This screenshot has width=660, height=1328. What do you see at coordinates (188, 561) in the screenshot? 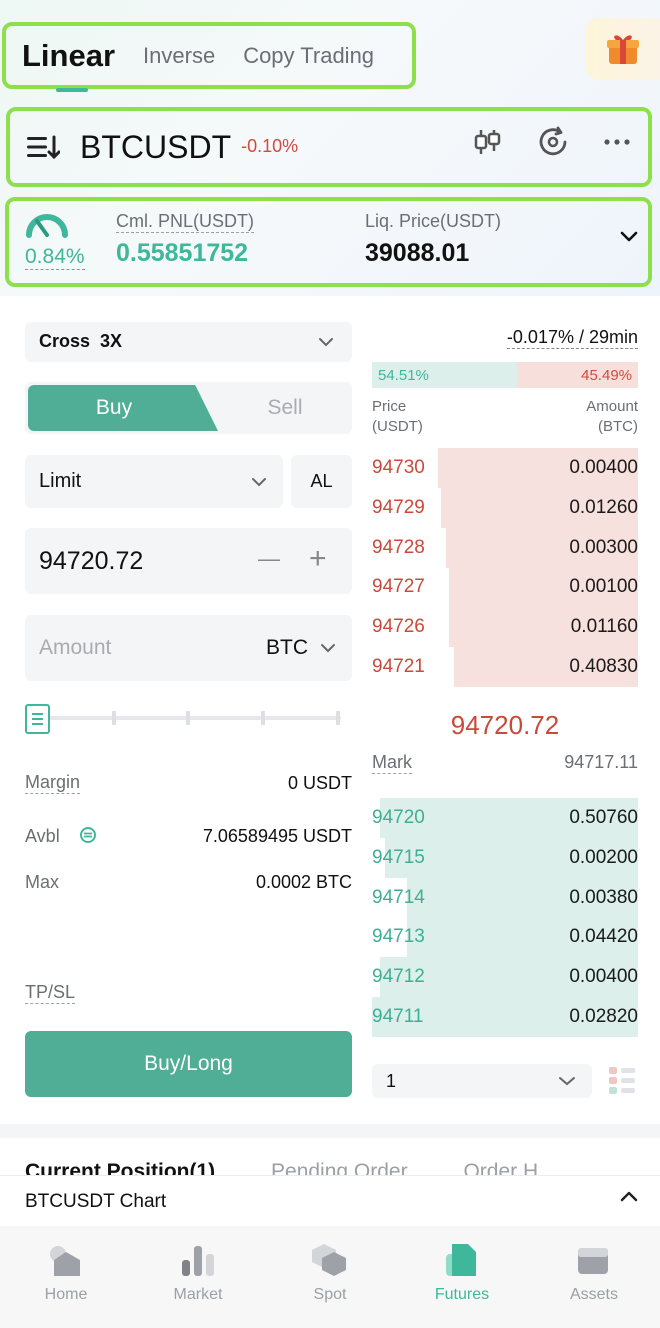
I see `price-input: 94720.72 — +` at bounding box center [188, 561].